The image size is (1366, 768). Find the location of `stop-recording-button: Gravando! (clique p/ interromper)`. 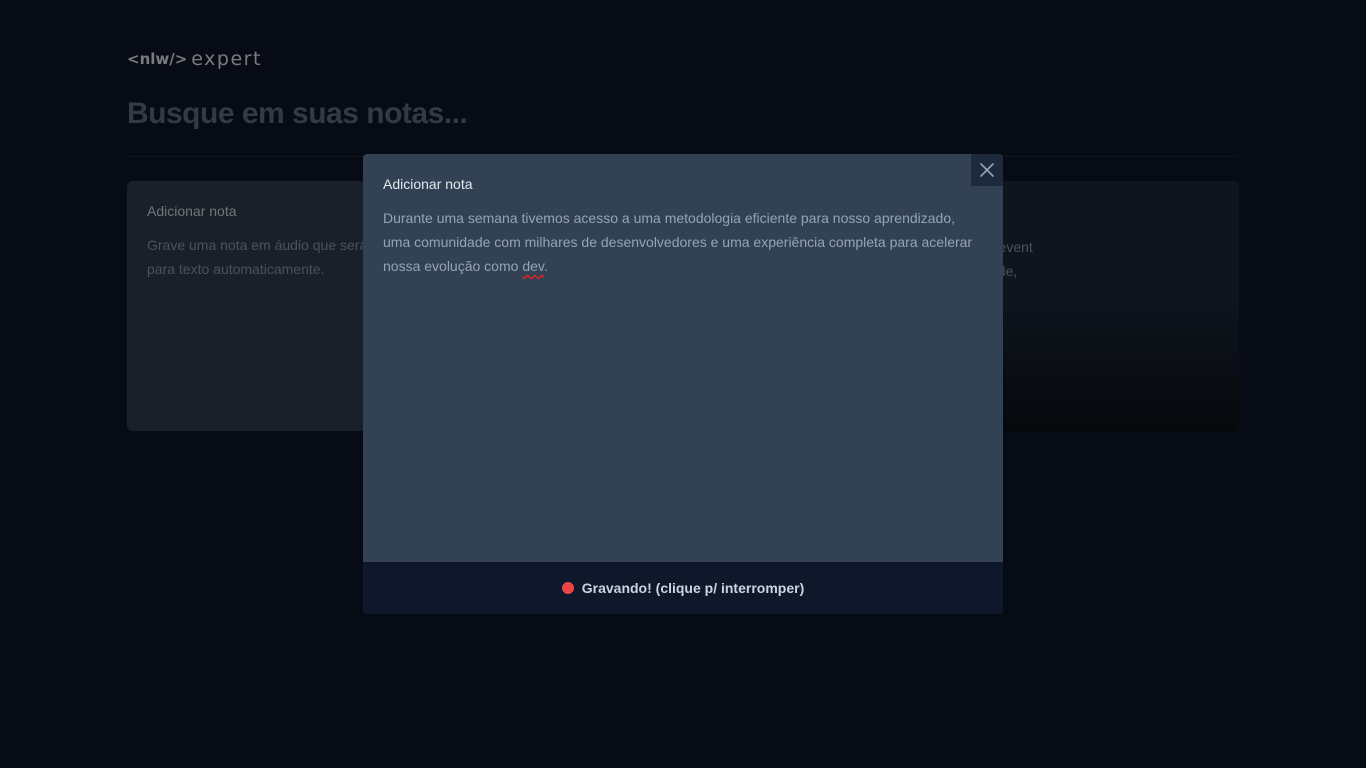

stop-recording-button: Gravando! (clique p/ interromper) is located at coordinates (683, 588).